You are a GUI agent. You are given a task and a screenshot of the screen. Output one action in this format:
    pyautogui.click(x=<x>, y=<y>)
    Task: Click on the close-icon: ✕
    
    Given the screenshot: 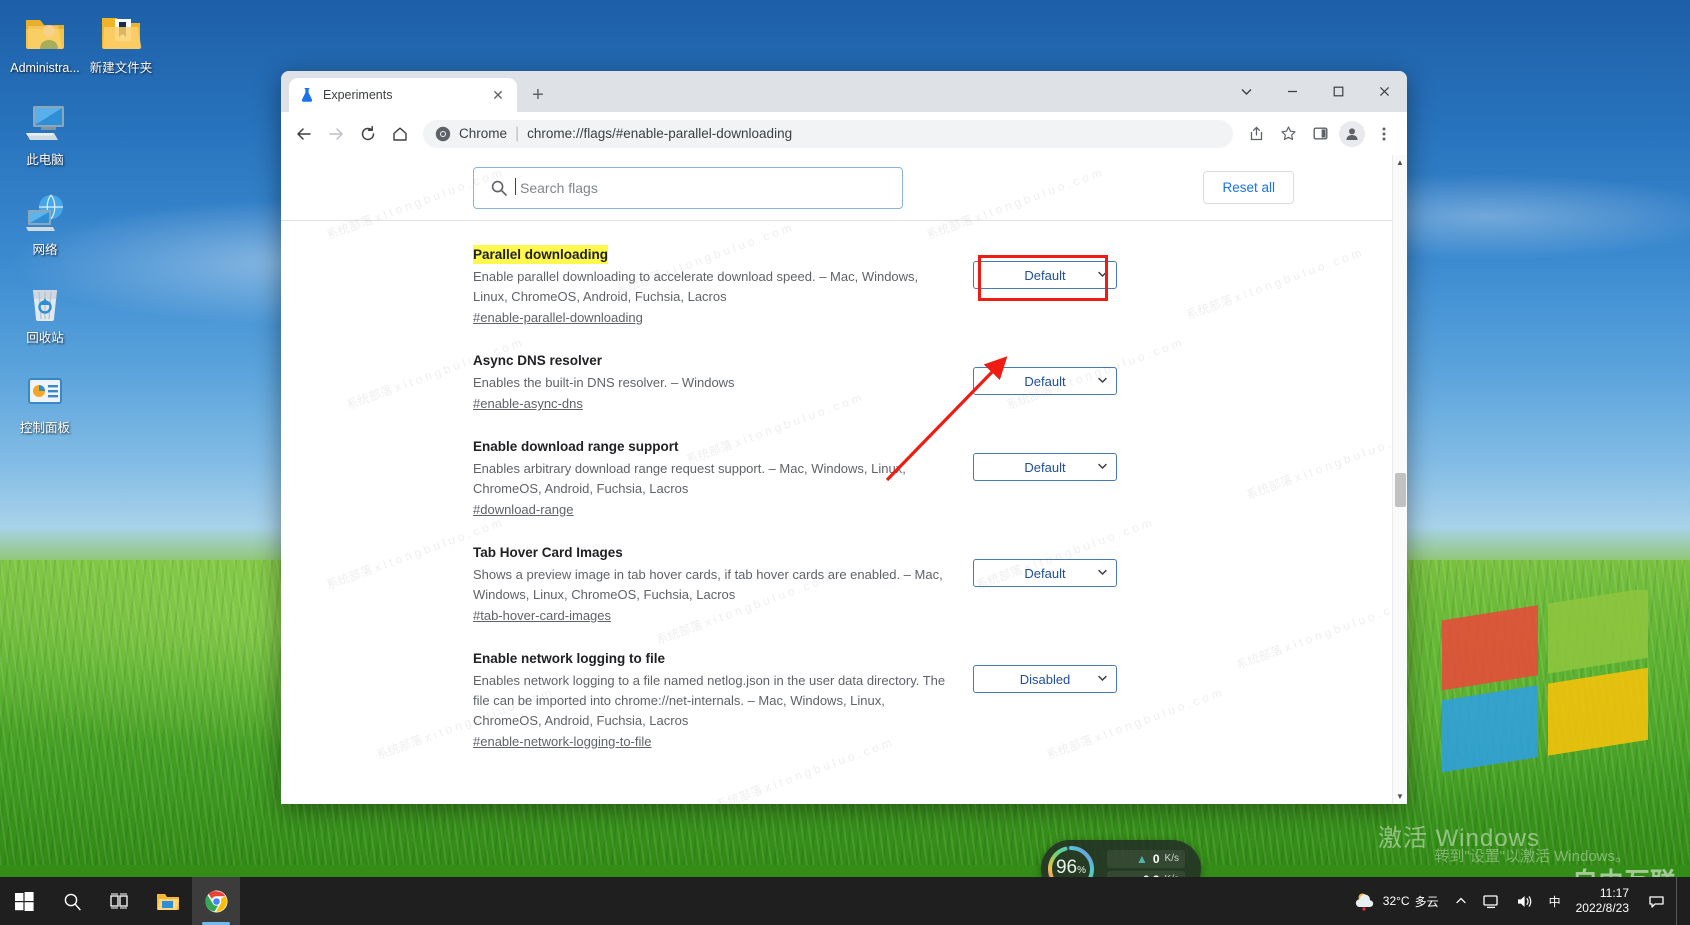 What is the action you would take?
    pyautogui.click(x=498, y=95)
    